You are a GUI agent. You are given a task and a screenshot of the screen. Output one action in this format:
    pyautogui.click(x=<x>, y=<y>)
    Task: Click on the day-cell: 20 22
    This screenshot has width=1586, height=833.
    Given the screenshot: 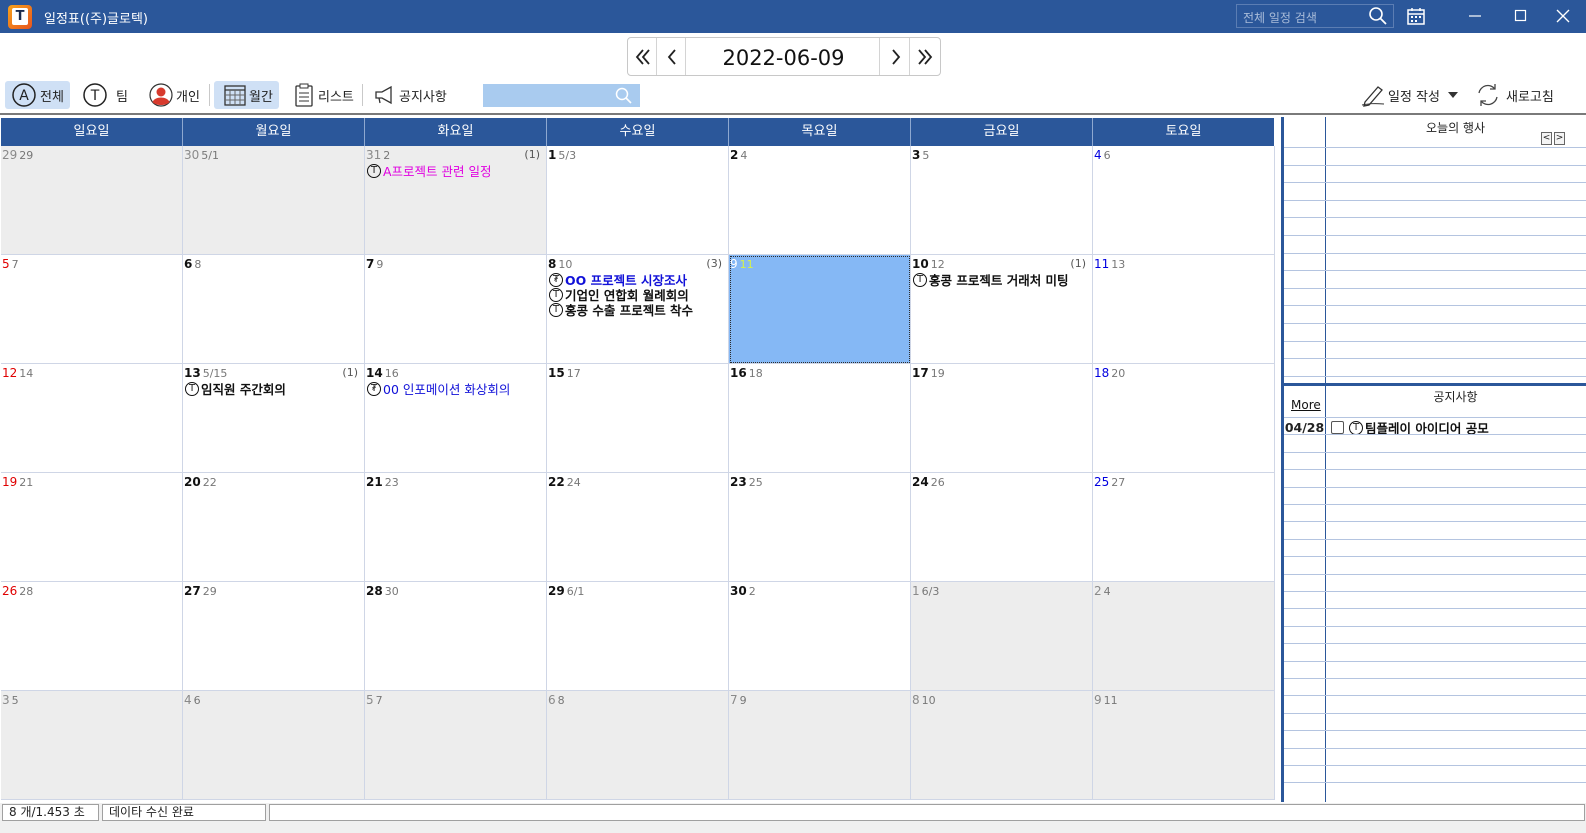 What is the action you would take?
    pyautogui.click(x=274, y=527)
    